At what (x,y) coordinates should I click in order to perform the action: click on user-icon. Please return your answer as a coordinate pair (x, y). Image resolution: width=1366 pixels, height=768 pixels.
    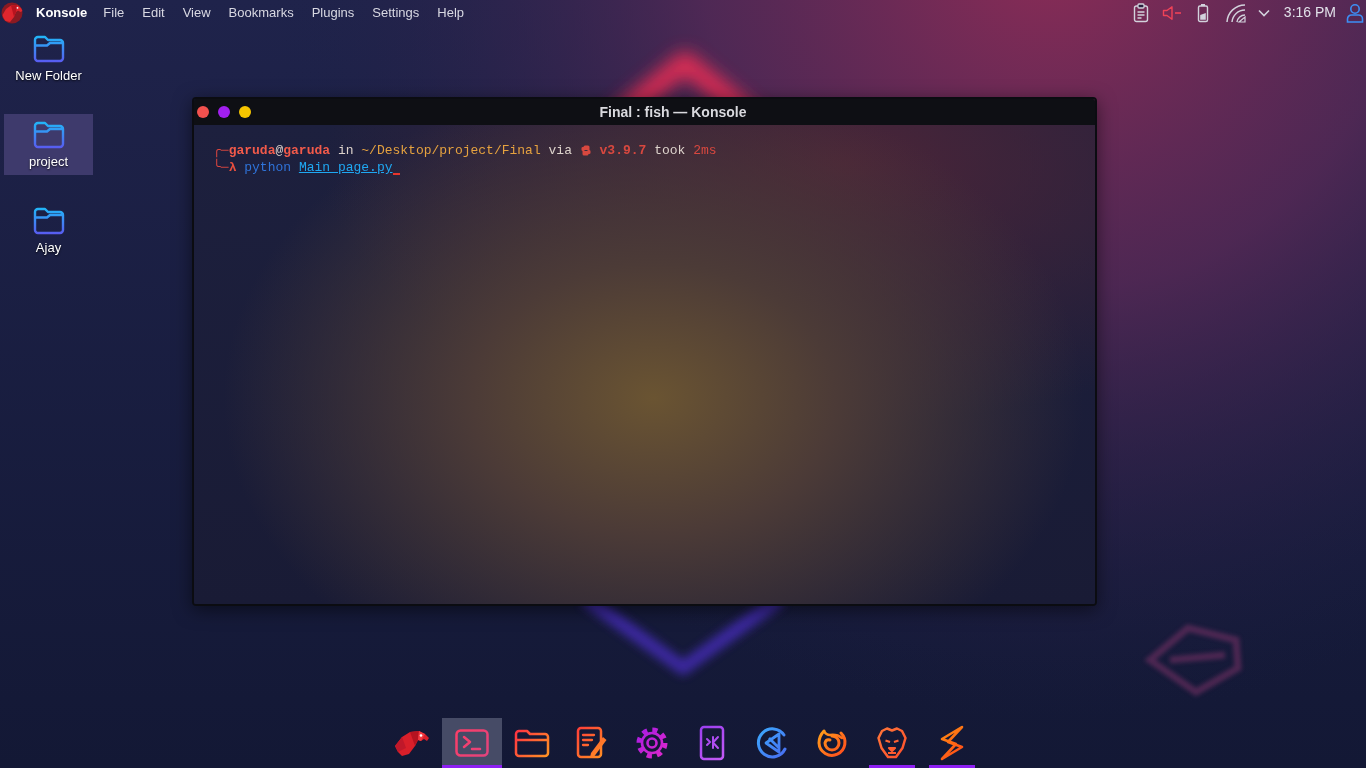
    Looking at the image, I should click on (1355, 12).